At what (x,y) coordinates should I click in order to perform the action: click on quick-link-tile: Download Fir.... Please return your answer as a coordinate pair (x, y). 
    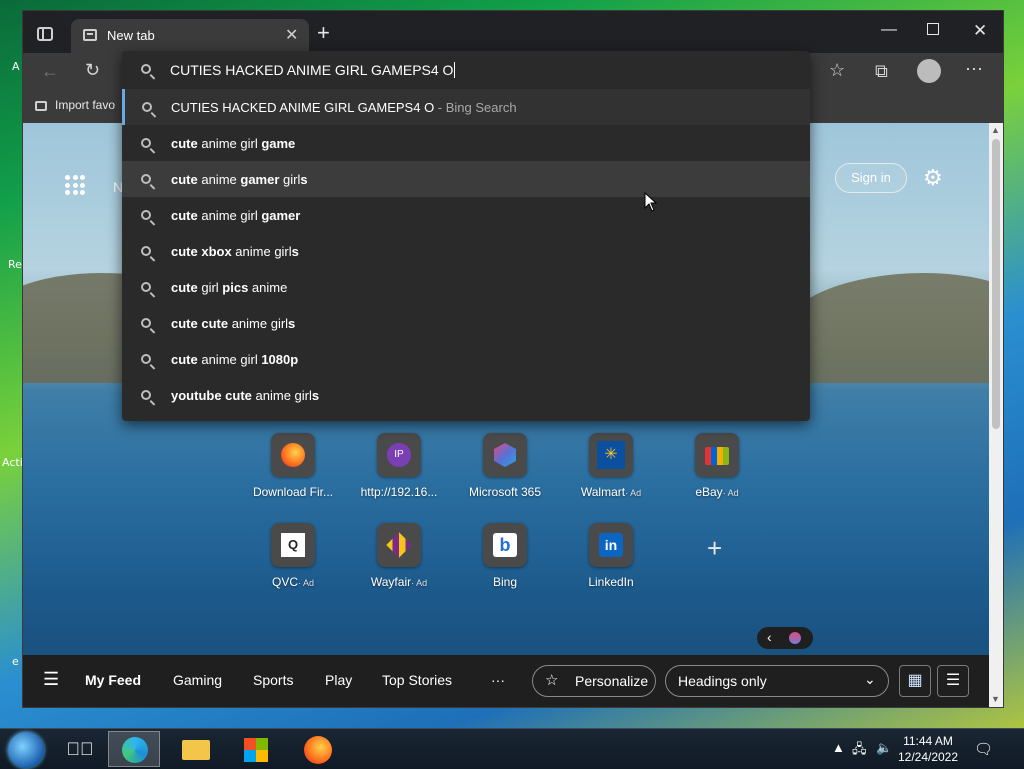
    Looking at the image, I should click on (293, 466).